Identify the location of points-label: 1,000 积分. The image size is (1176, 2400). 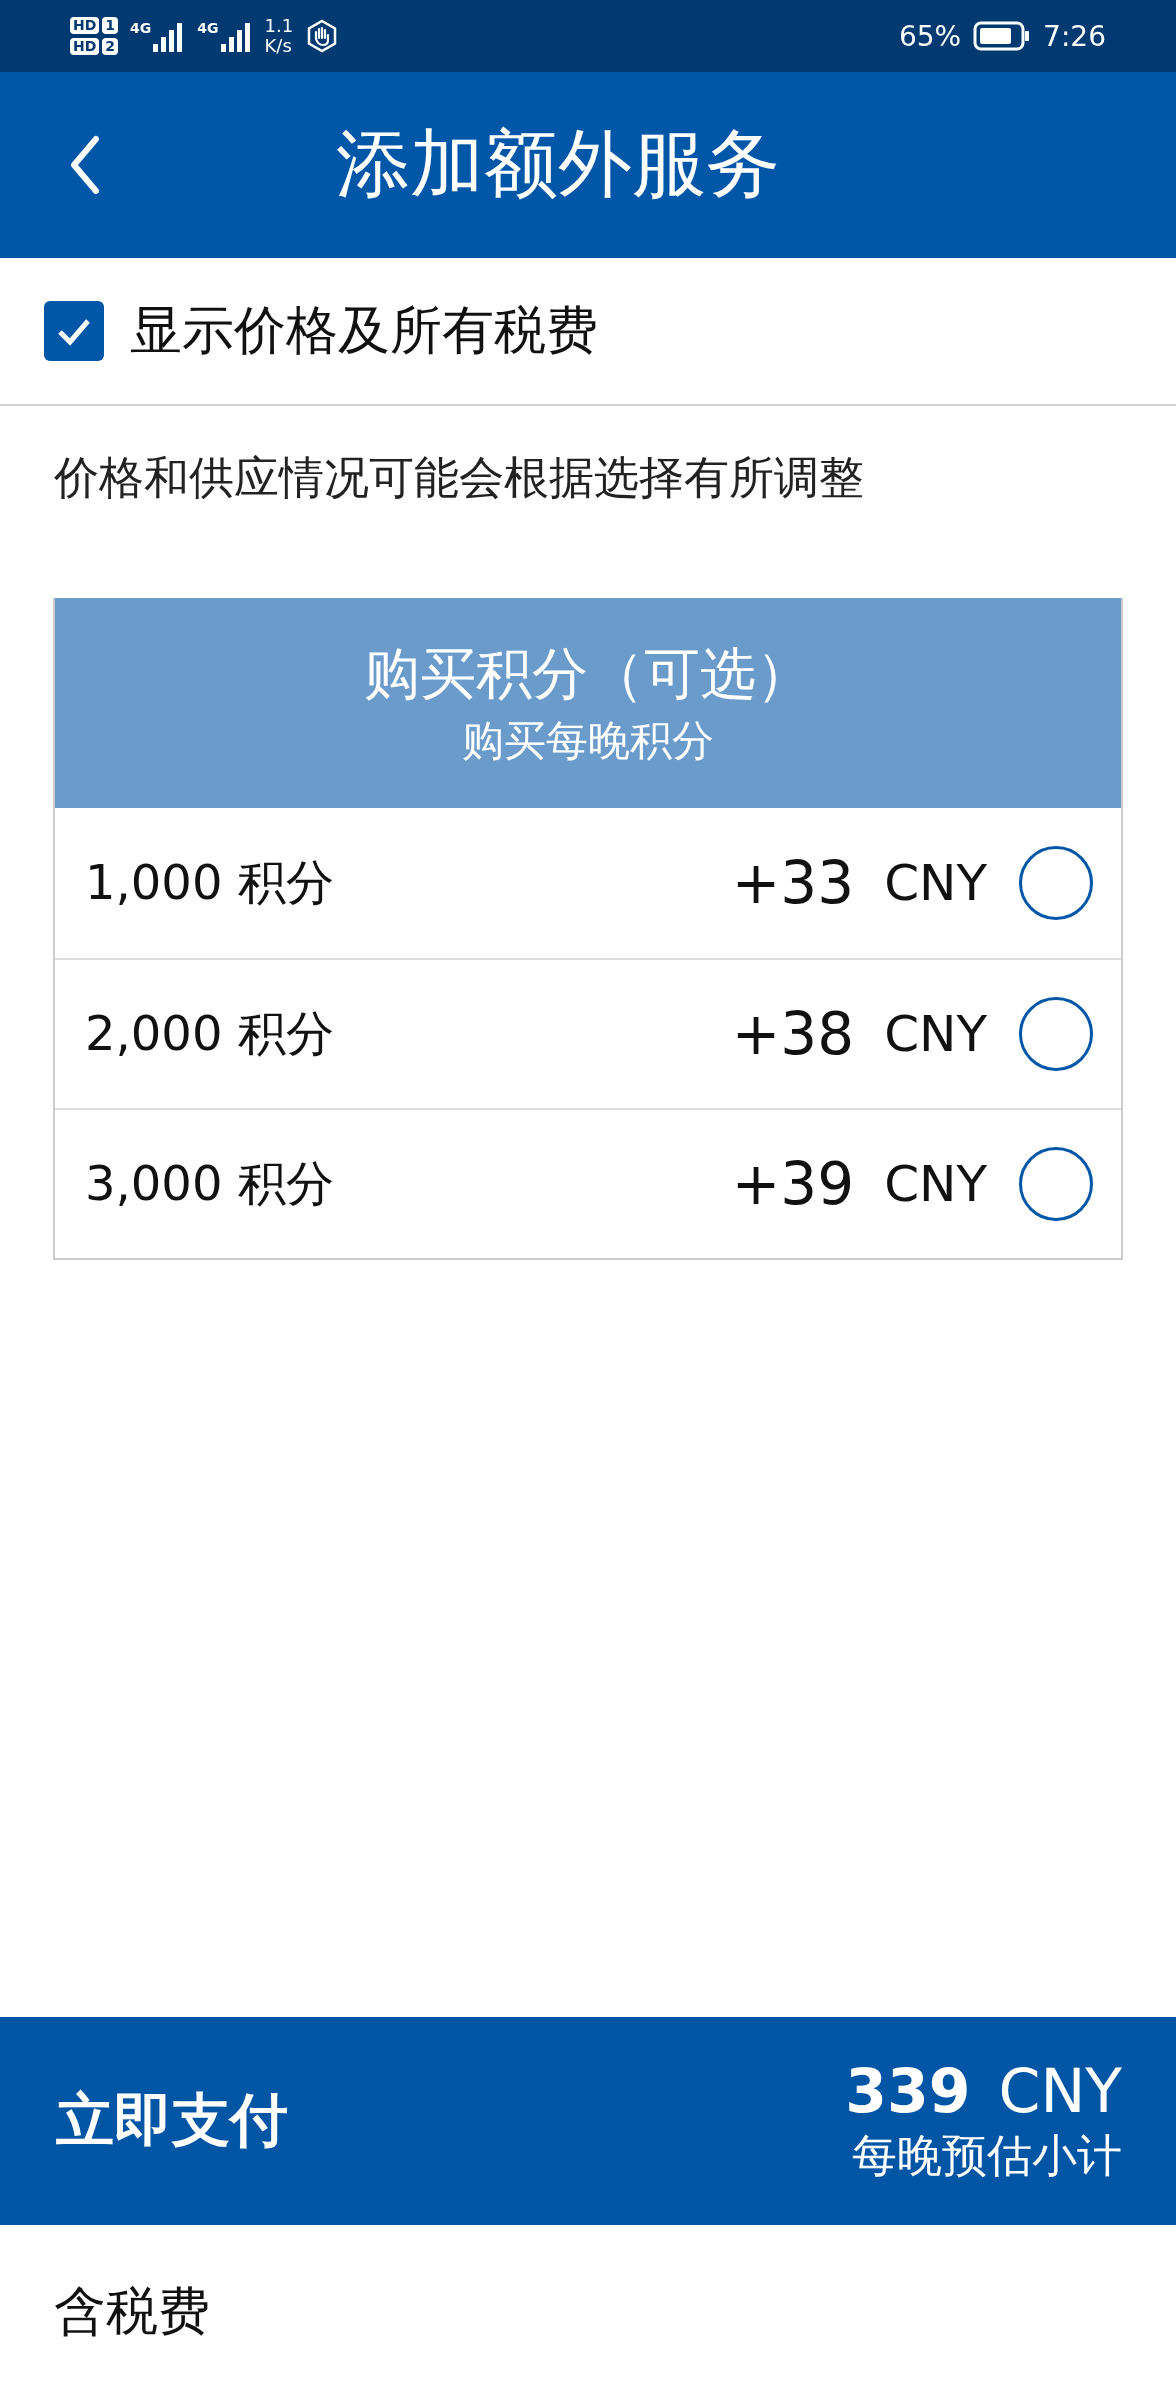
(210, 882).